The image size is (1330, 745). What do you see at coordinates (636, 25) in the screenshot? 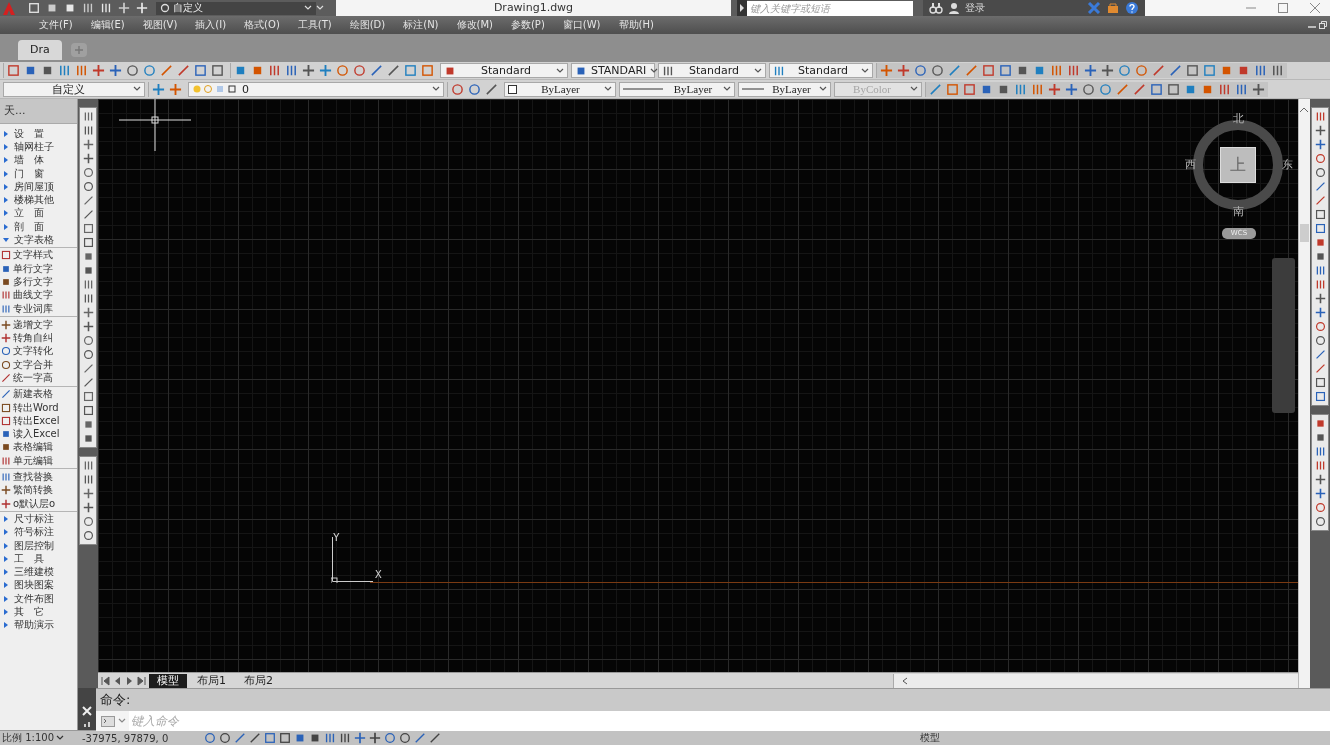
I see `menu-item: 帮助(H)` at bounding box center [636, 25].